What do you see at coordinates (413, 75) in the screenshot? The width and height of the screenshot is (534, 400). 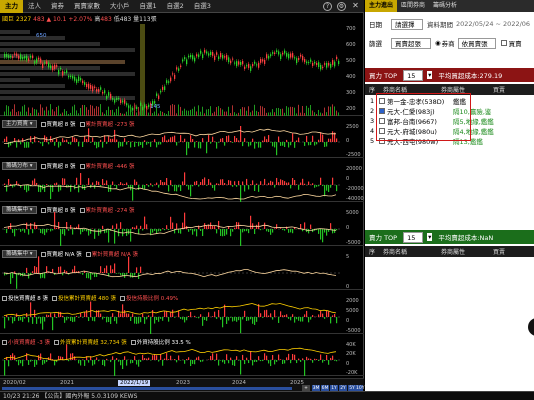 I see `buy-top-n-select: 15` at bounding box center [413, 75].